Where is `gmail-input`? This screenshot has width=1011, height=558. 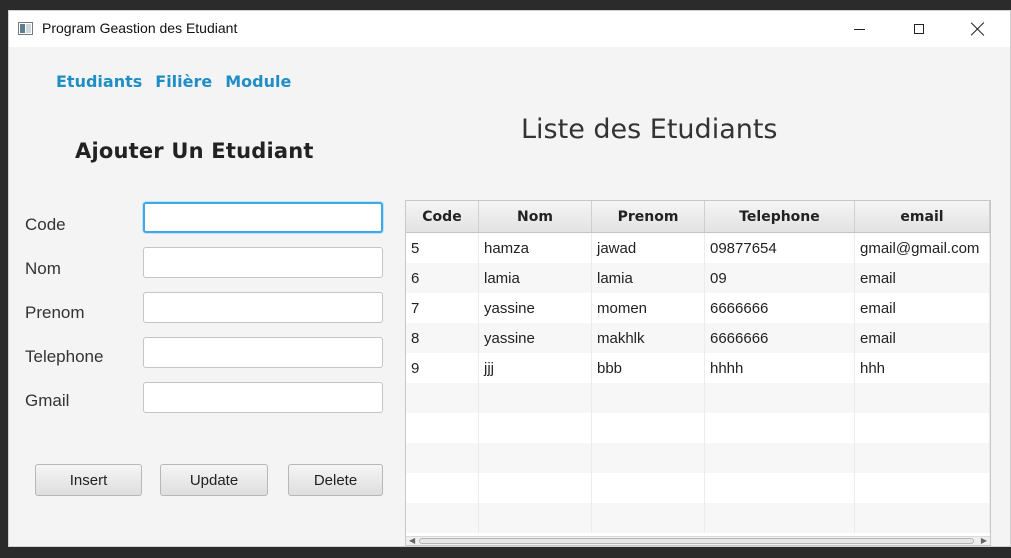 gmail-input is located at coordinates (263, 397).